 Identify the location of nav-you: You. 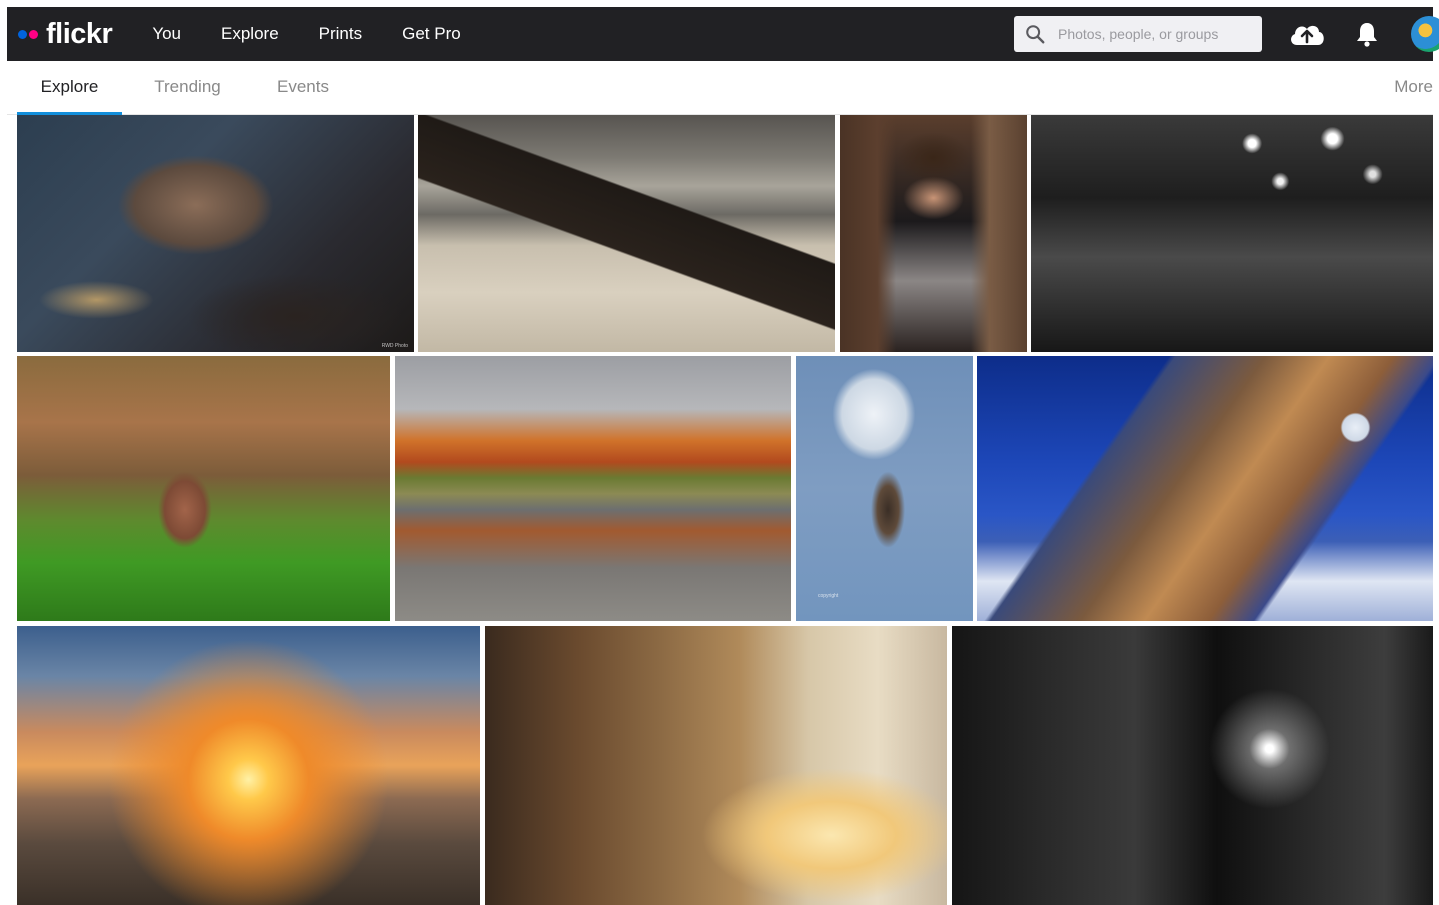
(166, 34).